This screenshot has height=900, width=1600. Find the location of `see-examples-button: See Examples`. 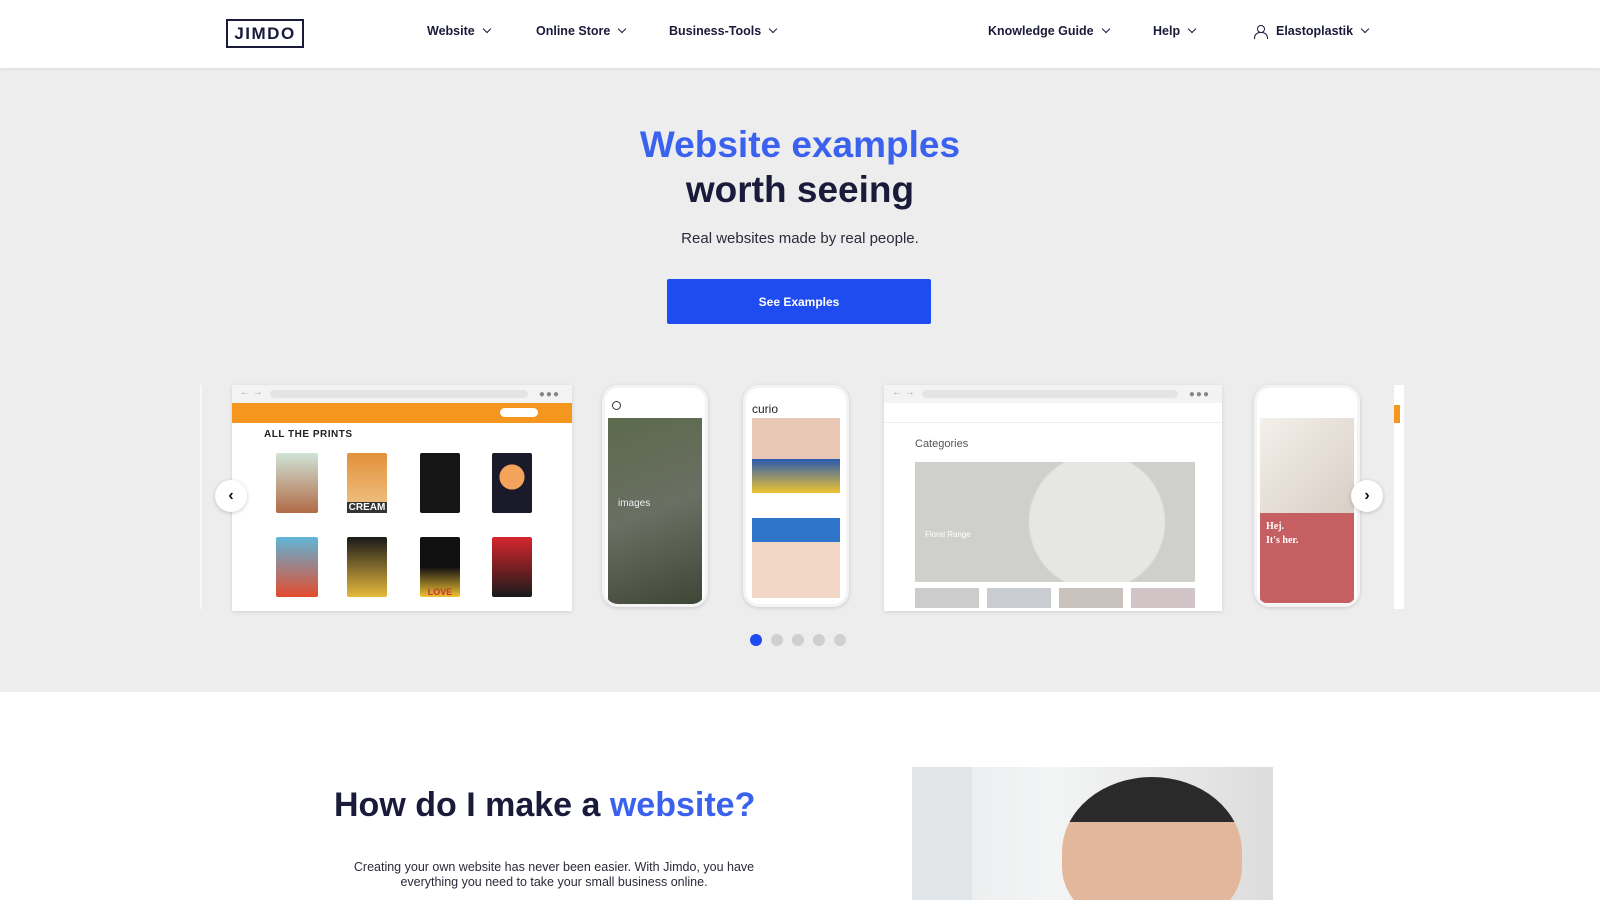

see-examples-button: See Examples is located at coordinates (799, 301).